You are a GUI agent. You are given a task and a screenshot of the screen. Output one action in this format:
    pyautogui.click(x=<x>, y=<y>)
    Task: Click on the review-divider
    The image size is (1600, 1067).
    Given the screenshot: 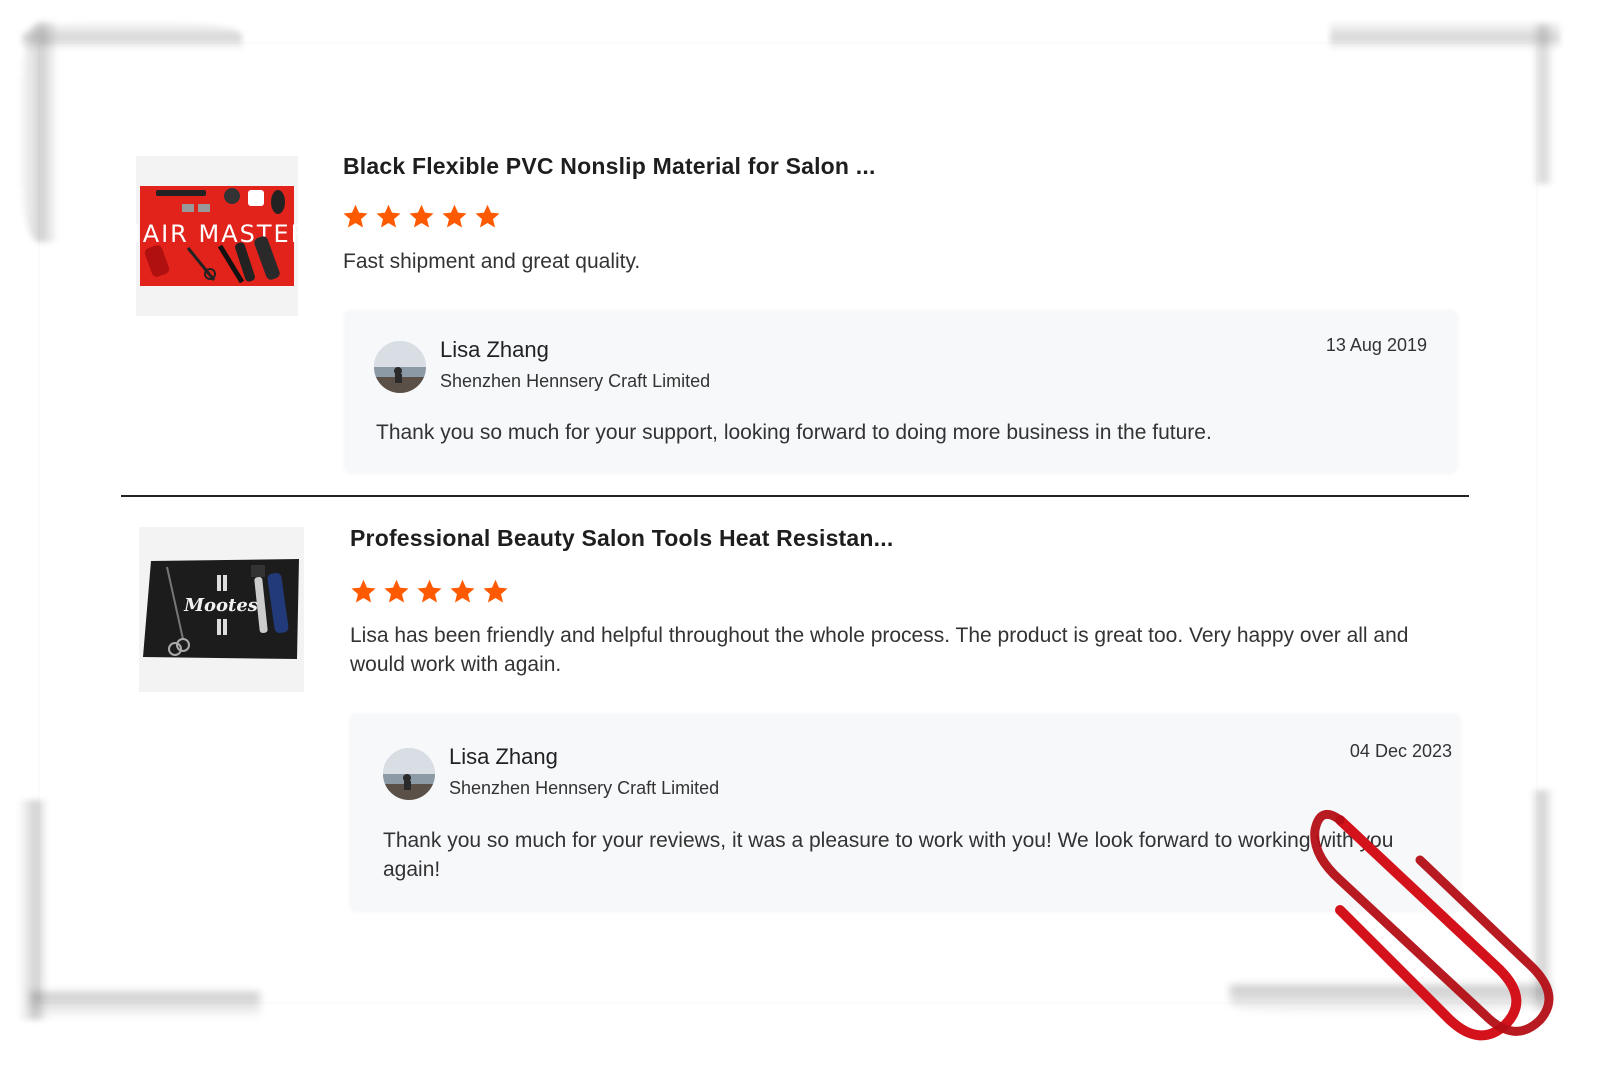 What is the action you would take?
    pyautogui.click(x=795, y=496)
    